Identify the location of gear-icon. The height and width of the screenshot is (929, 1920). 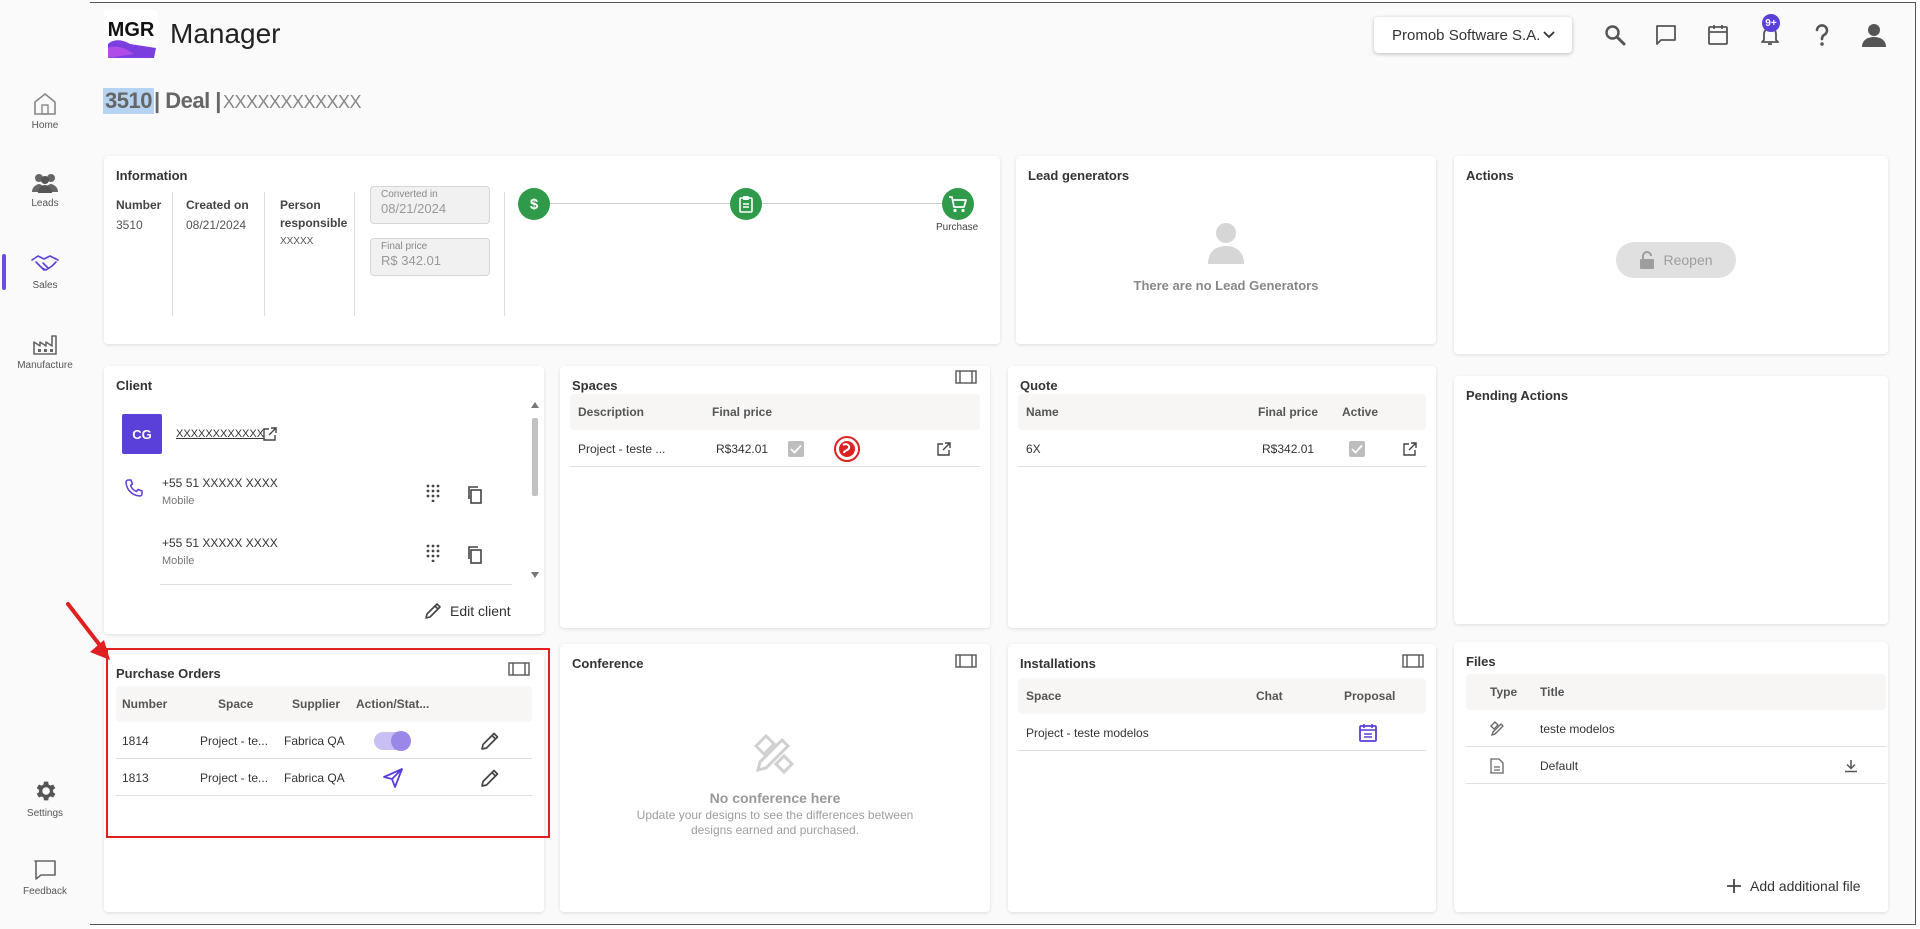
(46, 791).